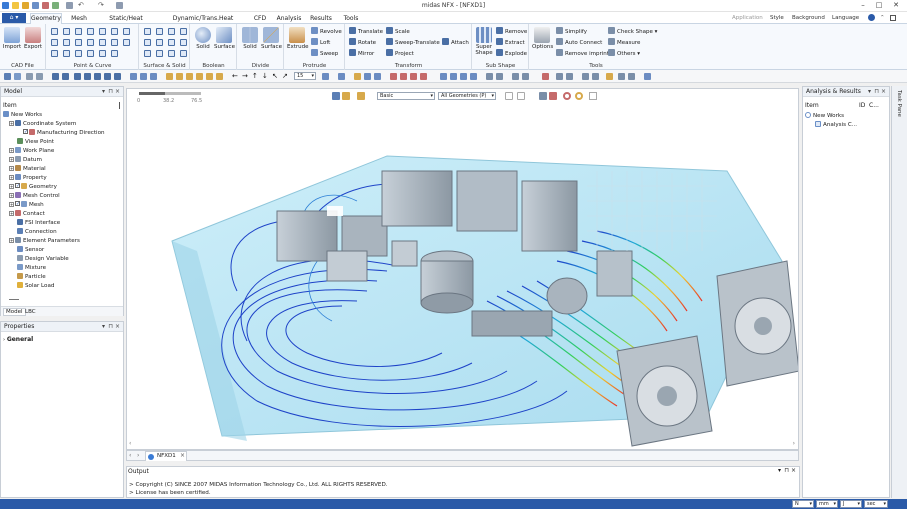 The height and width of the screenshot is (509, 907). What do you see at coordinates (159, 42) in the screenshot?
I see `wedge-icon` at bounding box center [159, 42].